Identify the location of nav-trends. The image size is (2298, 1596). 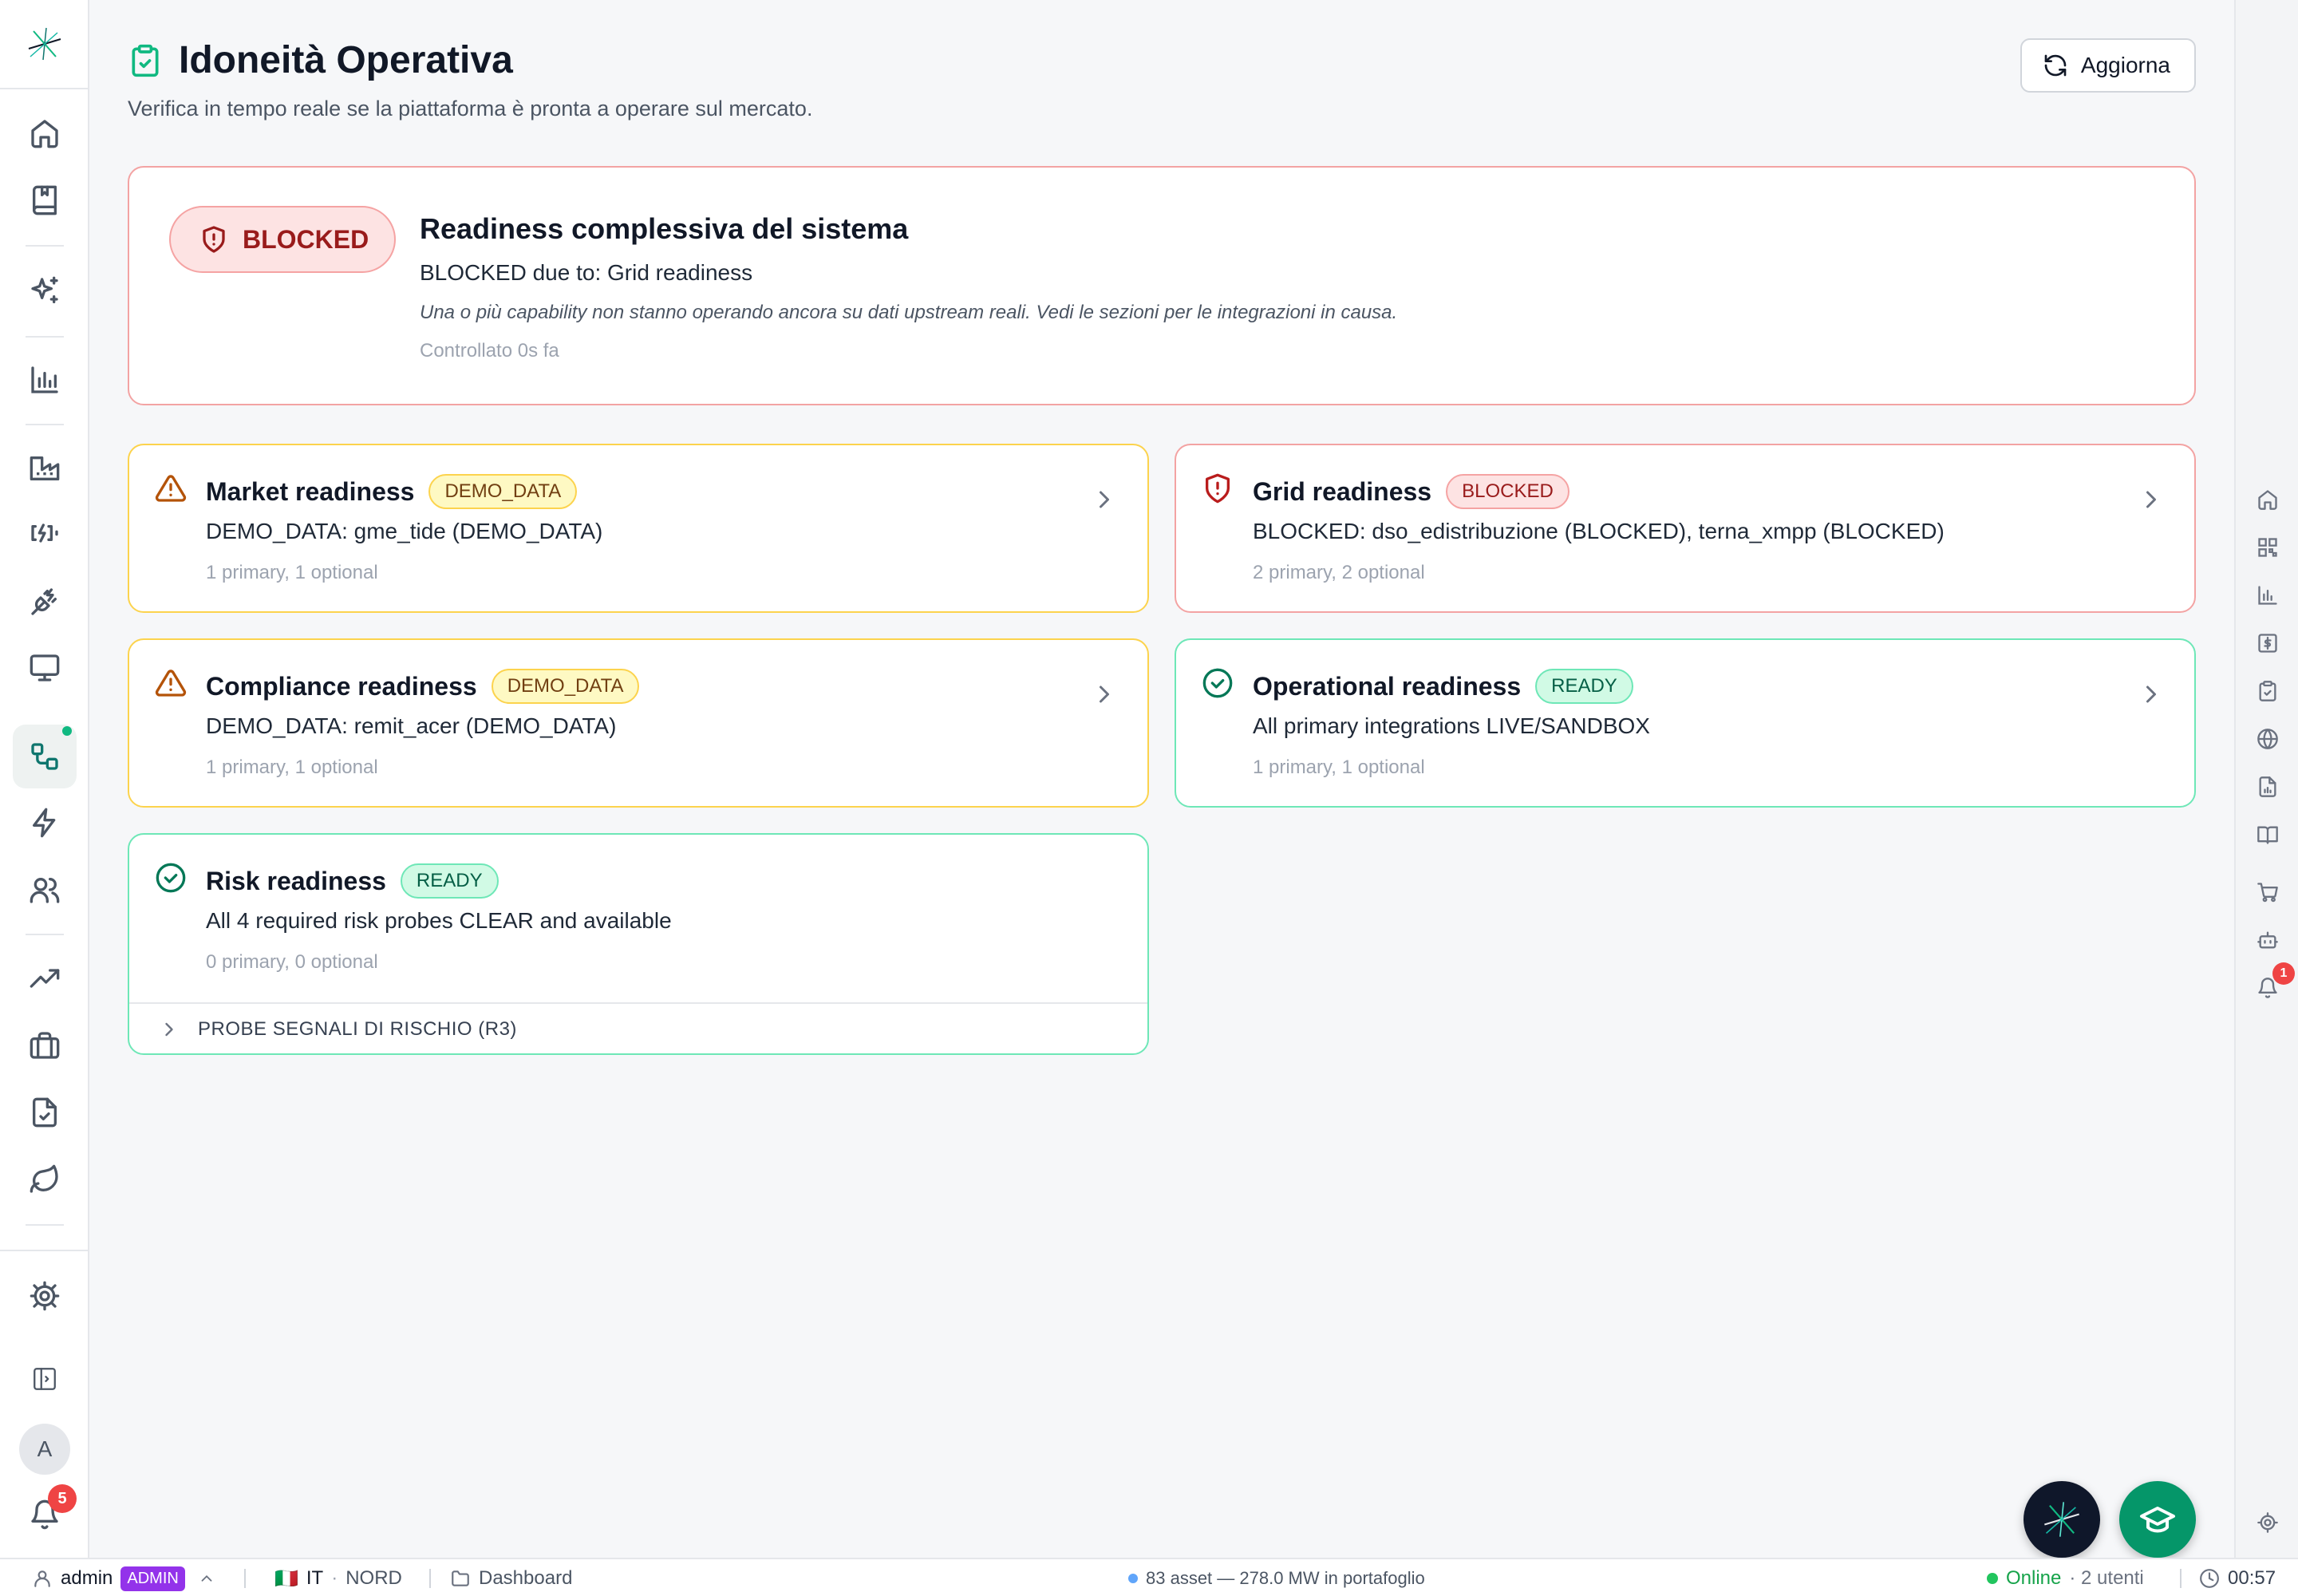
(45, 978).